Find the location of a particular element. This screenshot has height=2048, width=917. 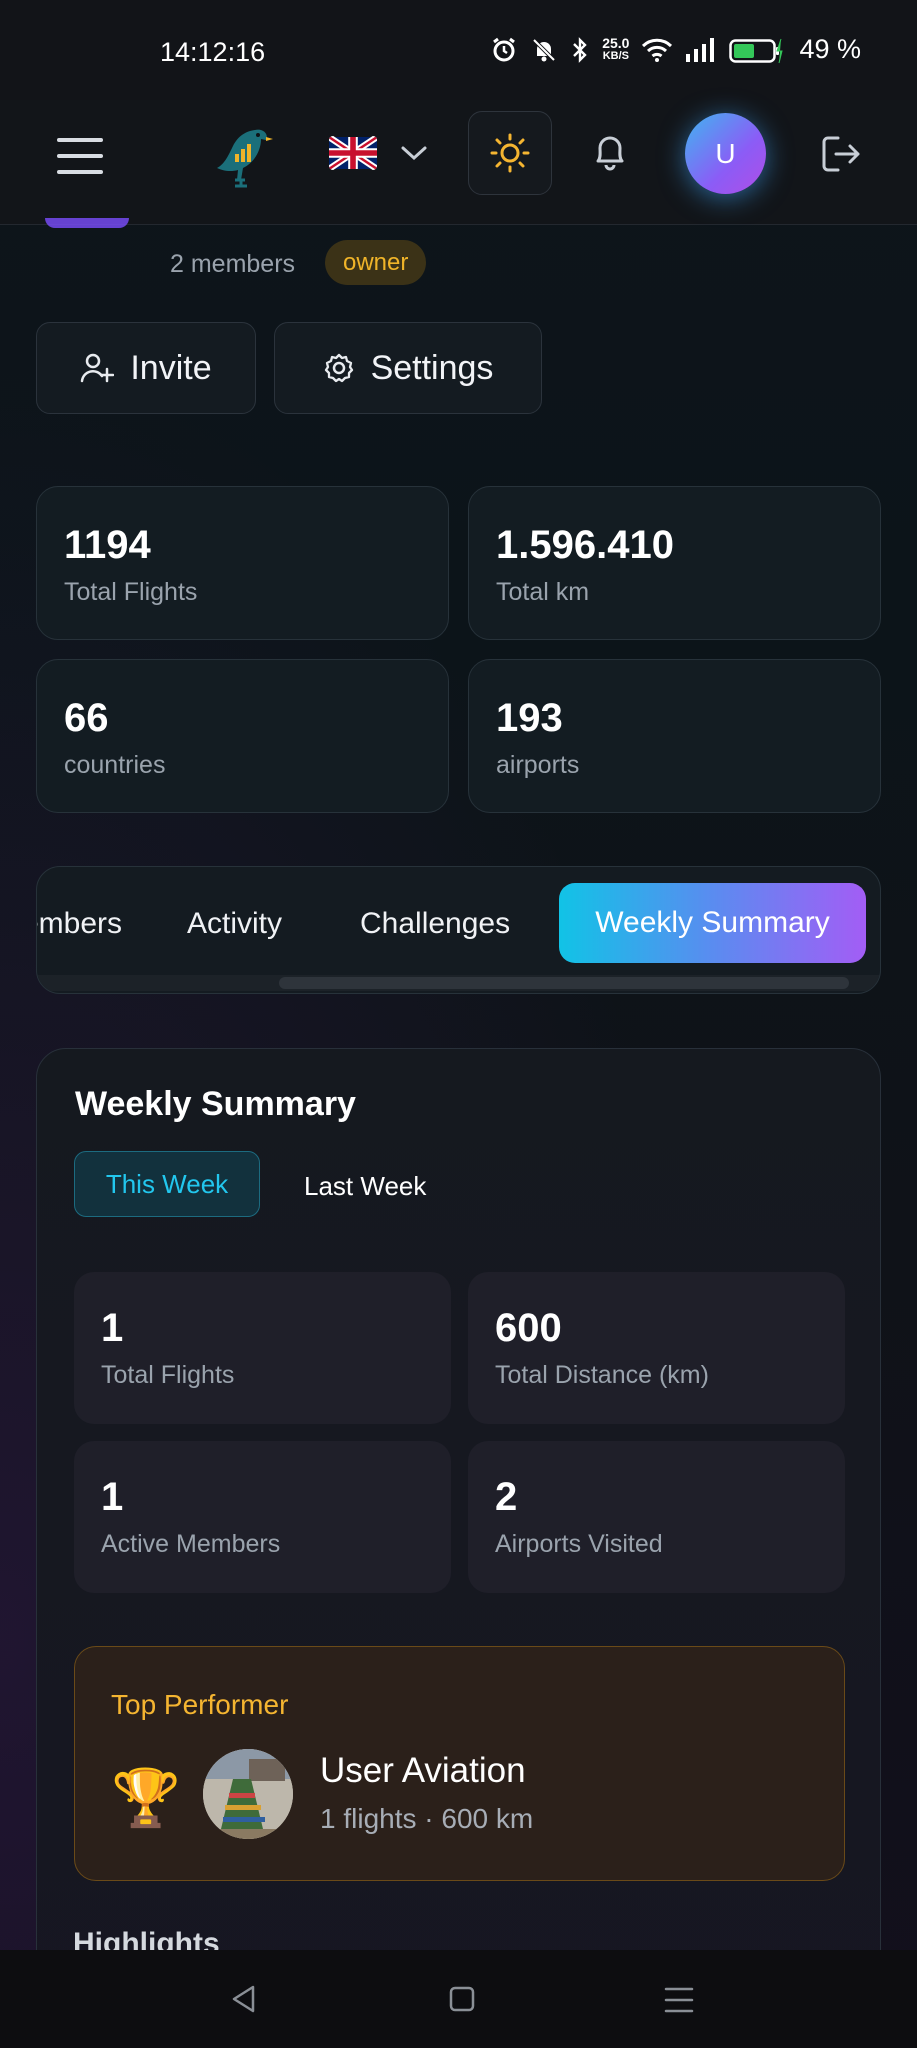

performer-avatar is located at coordinates (248, 1794).